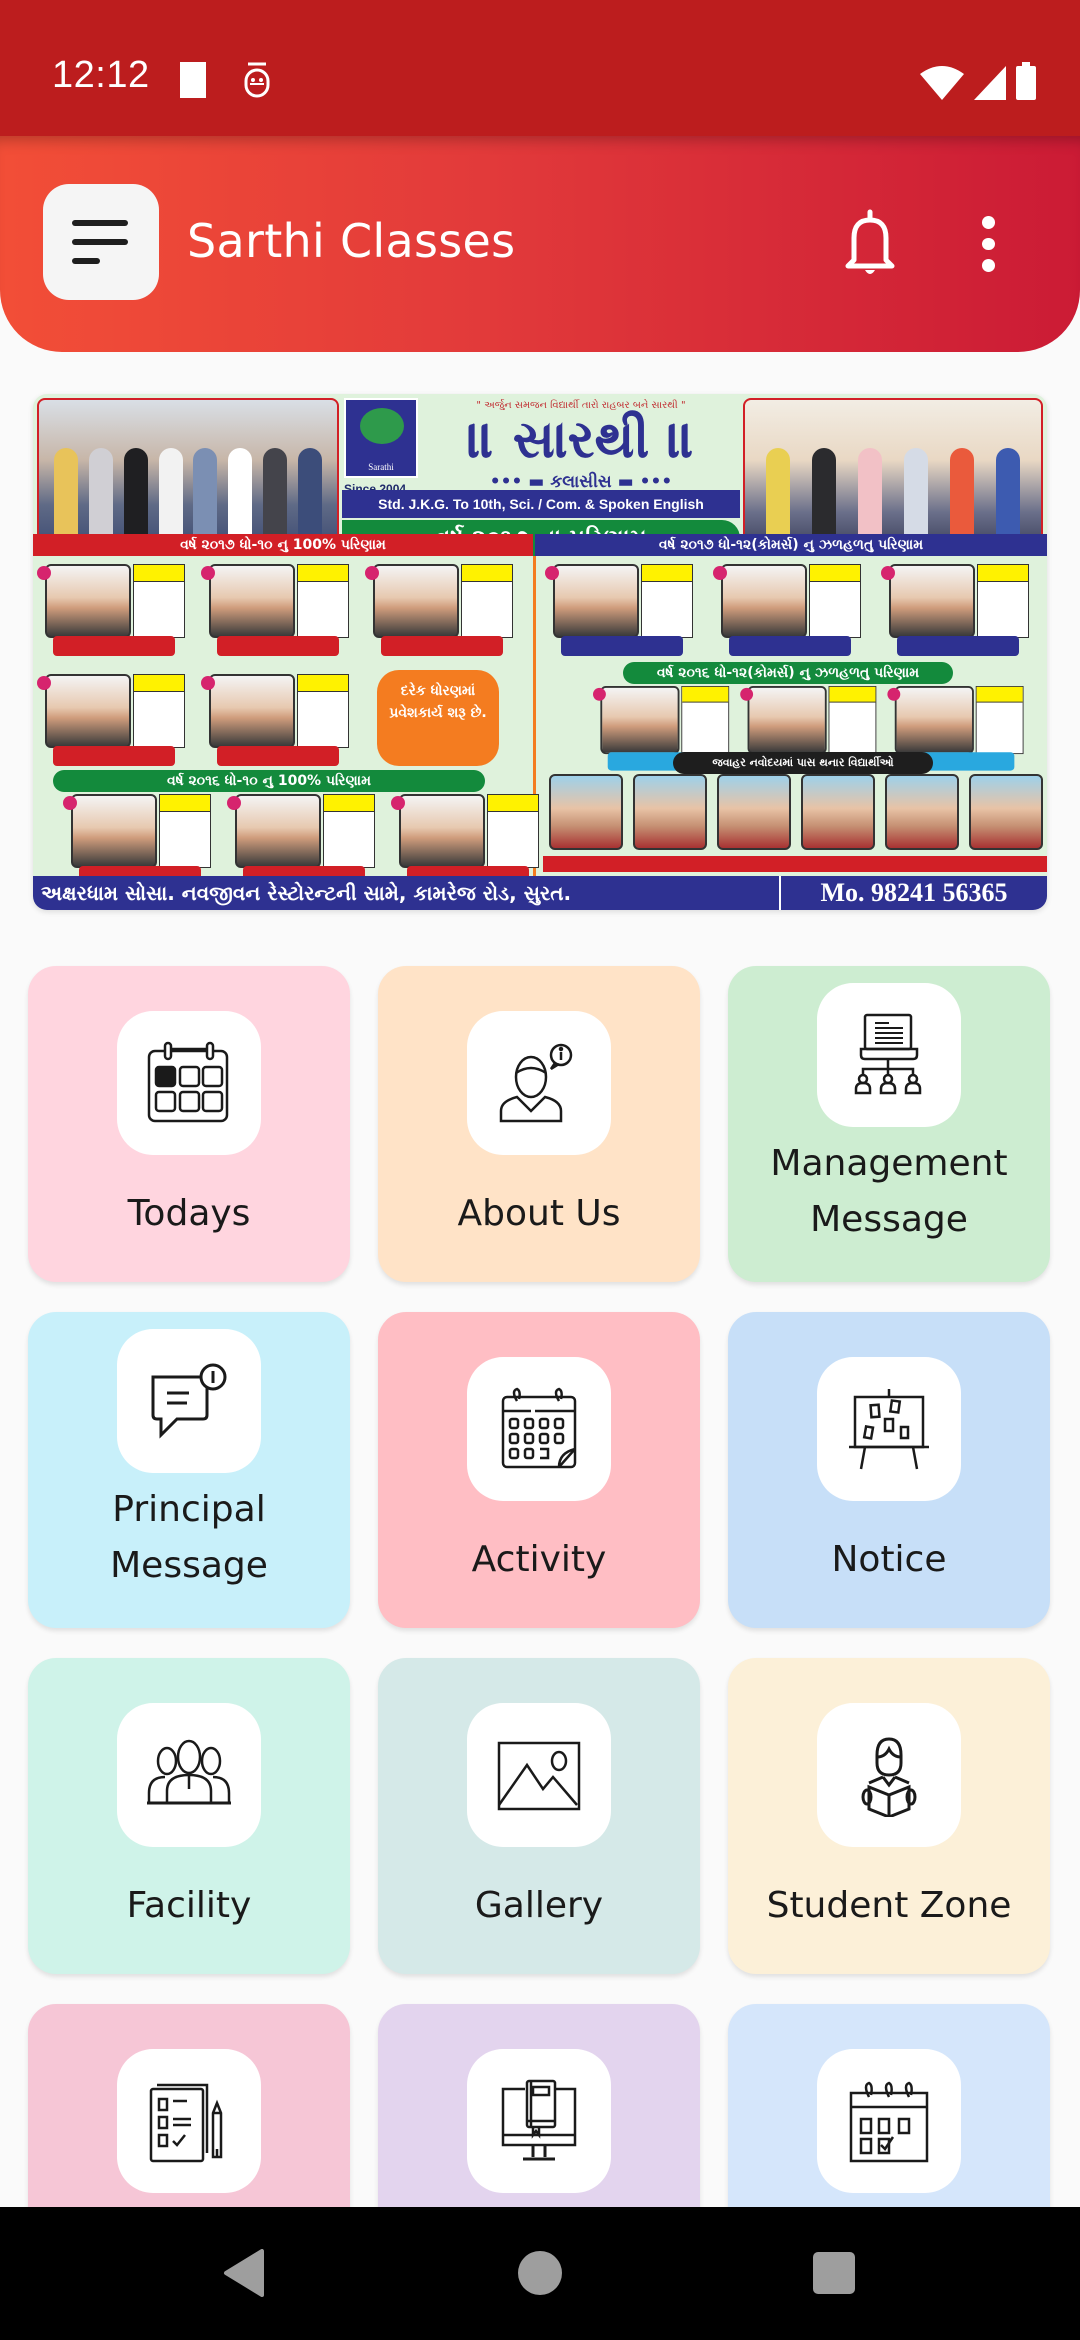 This screenshot has width=1080, height=2340. Describe the element at coordinates (269, 781) in the screenshot. I see `banner-section-std10-2016: વર્ષ ૨૦૧૬ ધો-૧૦ નુ 100% પરિણામ` at that location.